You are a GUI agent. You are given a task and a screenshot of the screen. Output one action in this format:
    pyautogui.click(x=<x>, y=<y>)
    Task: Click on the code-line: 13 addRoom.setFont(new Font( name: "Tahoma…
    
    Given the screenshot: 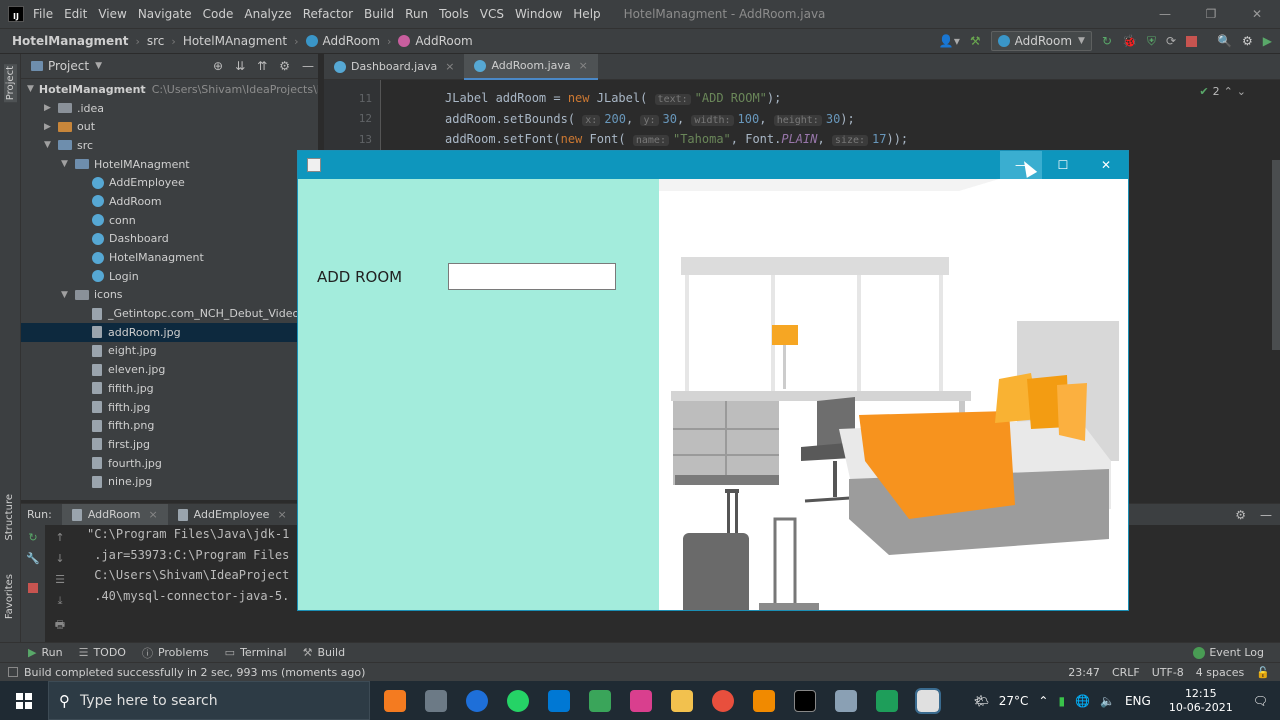 What is the action you would take?
    pyautogui.click(x=616, y=139)
    